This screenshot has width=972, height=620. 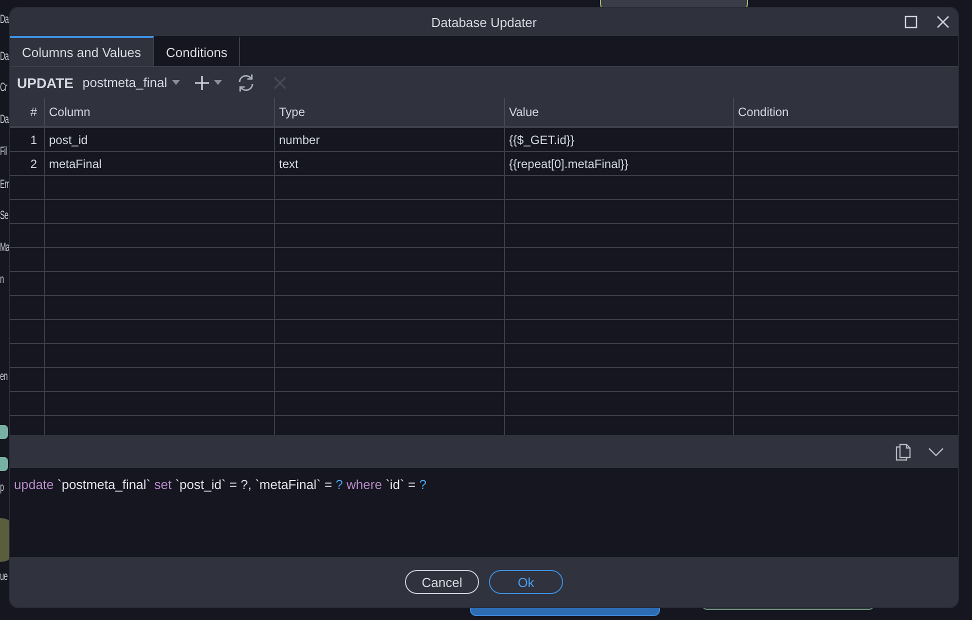 What do you see at coordinates (943, 22) in the screenshot?
I see `close-icon` at bounding box center [943, 22].